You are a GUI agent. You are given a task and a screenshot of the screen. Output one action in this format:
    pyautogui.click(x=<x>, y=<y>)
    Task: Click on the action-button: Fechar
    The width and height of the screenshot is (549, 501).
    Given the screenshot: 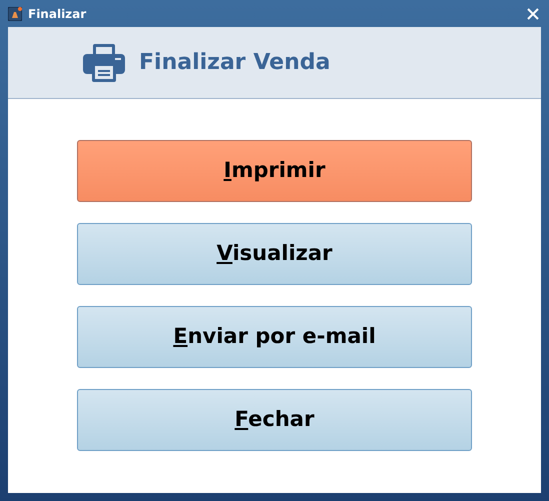 What is the action you would take?
    pyautogui.click(x=274, y=420)
    